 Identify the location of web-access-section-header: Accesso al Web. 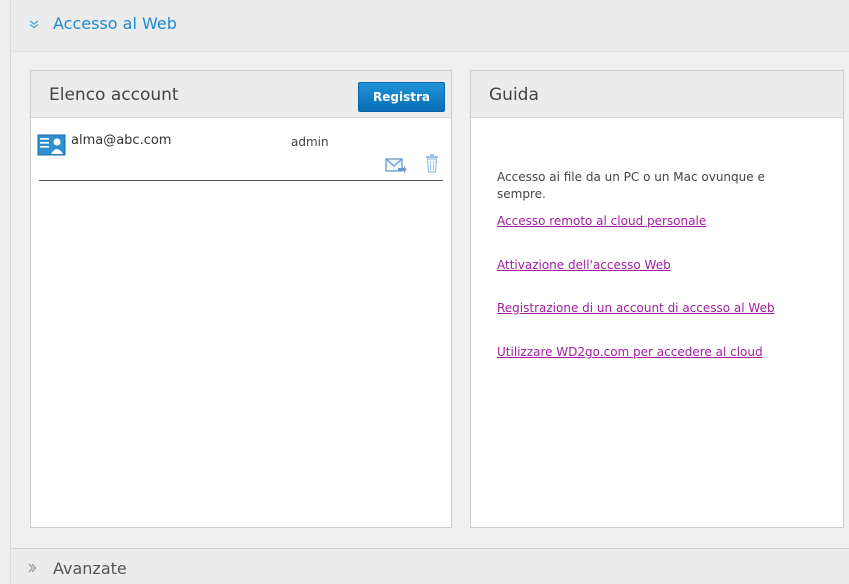
(429, 26).